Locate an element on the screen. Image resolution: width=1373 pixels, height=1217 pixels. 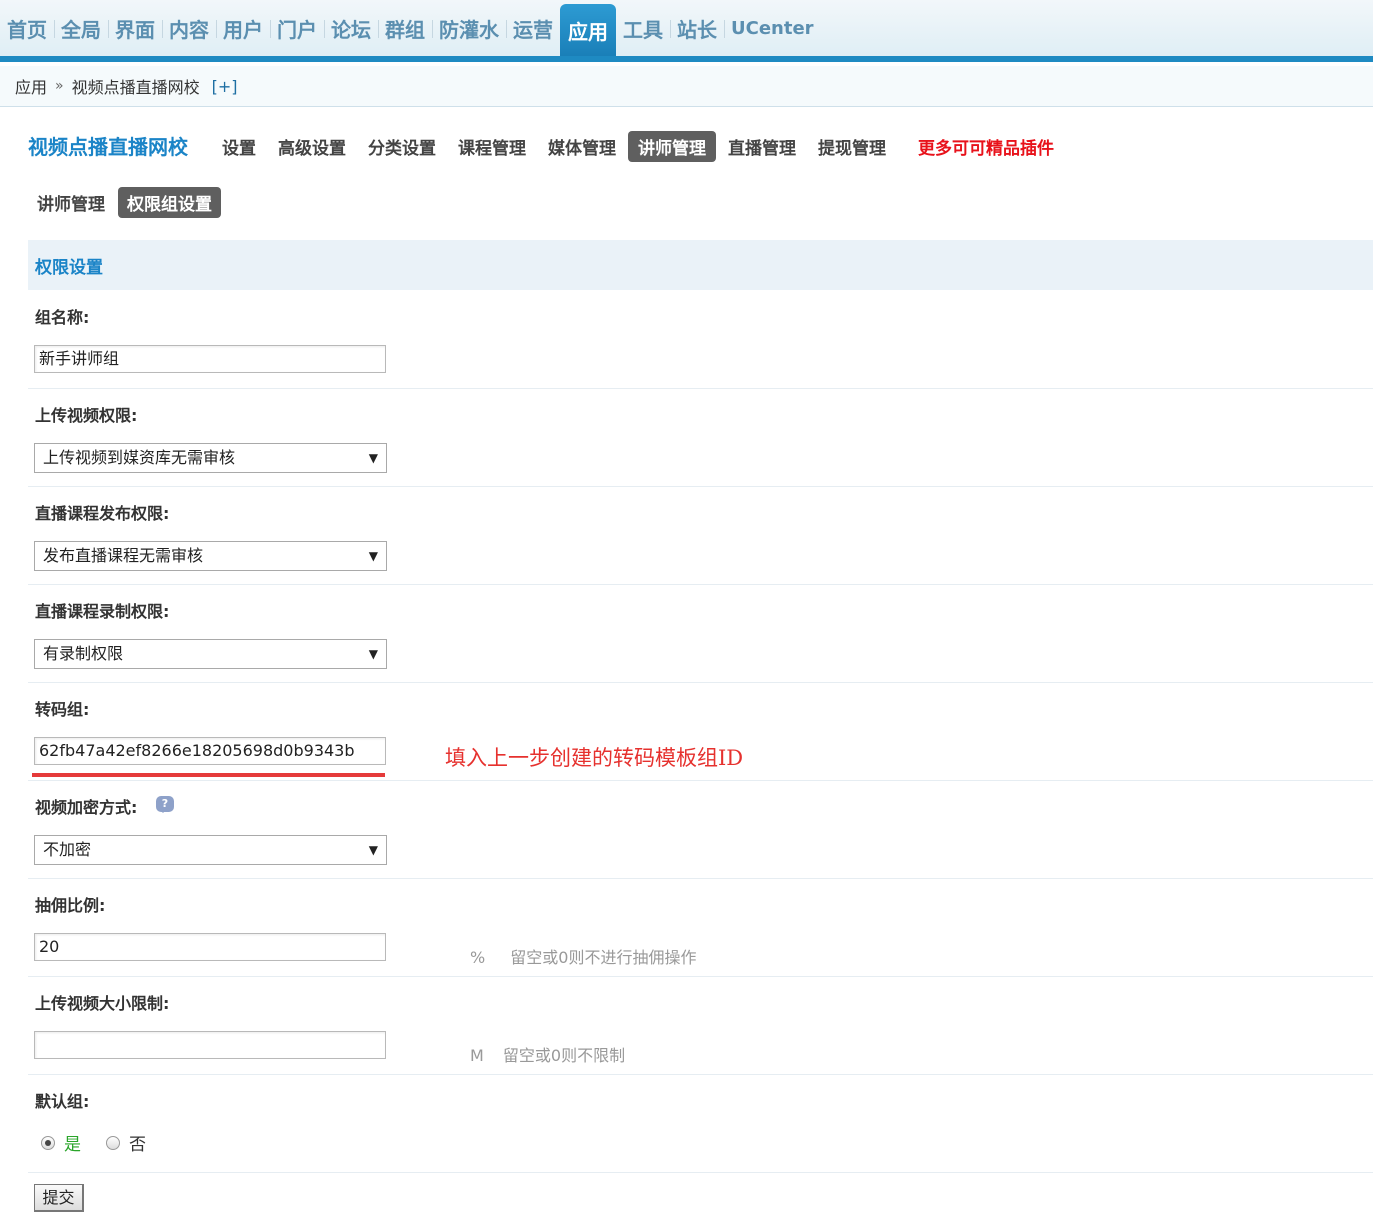
default-group-no-label: 否 is located at coordinates (137, 1145).